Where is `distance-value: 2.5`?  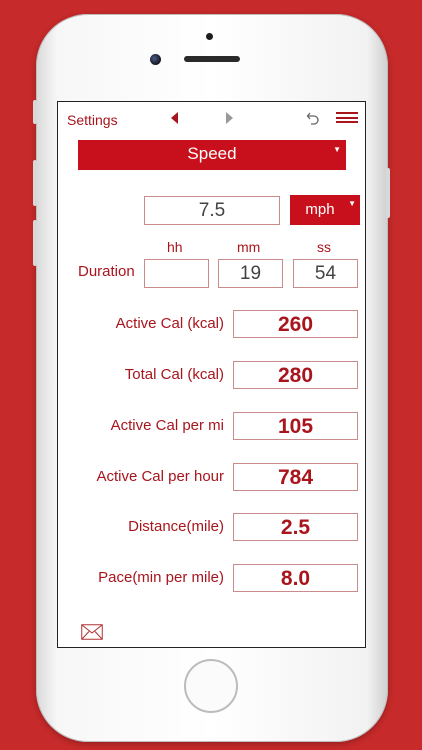 distance-value: 2.5 is located at coordinates (295, 527).